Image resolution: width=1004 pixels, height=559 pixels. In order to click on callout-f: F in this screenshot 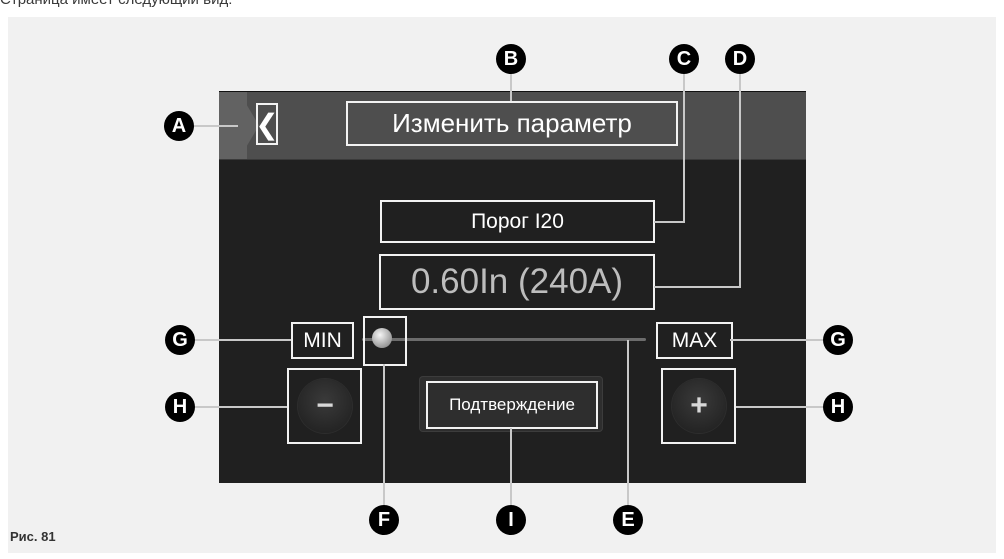, I will do `click(384, 520)`.